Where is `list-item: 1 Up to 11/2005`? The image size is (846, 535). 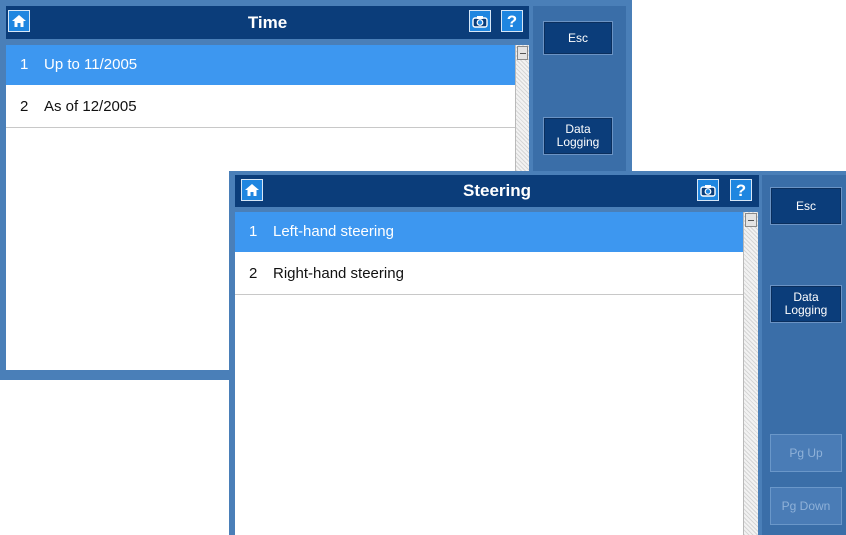 list-item: 1 Up to 11/2005 is located at coordinates (260, 65).